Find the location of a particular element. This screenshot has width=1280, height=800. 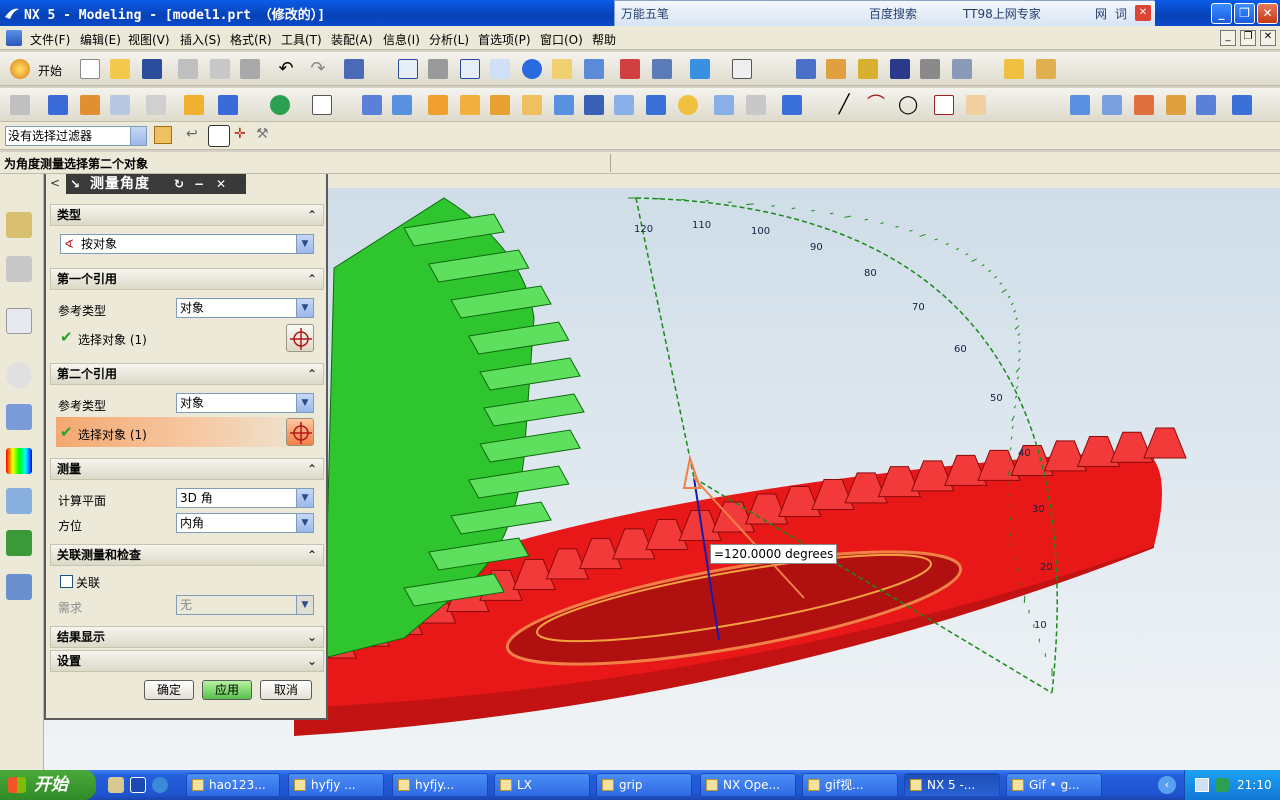

measure-angle-icon is located at coordinates (1046, 69).